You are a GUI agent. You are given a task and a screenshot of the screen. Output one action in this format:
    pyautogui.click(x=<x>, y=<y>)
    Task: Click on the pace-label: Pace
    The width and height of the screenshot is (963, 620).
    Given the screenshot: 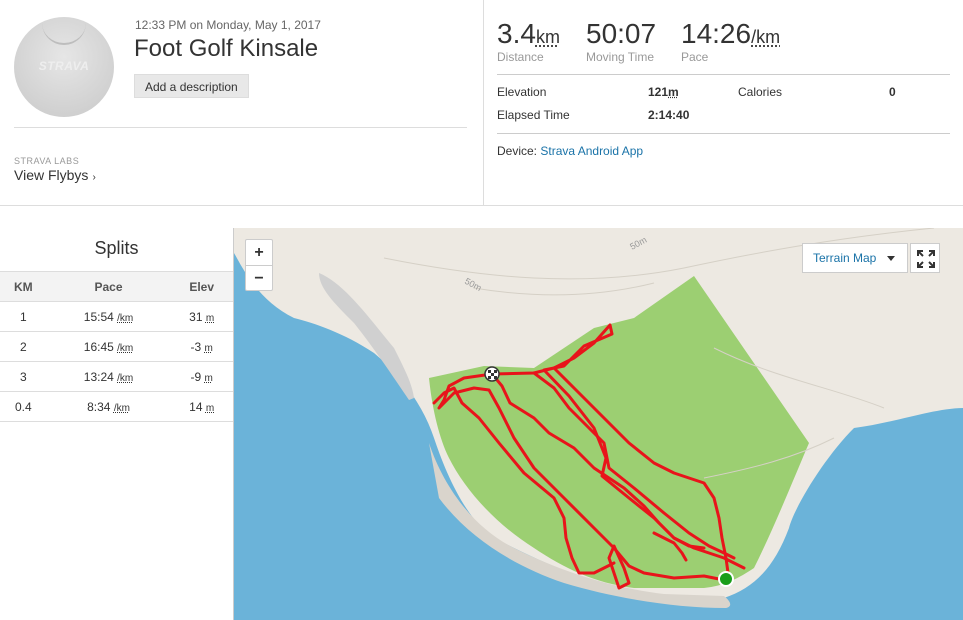 What is the action you would take?
    pyautogui.click(x=695, y=57)
    